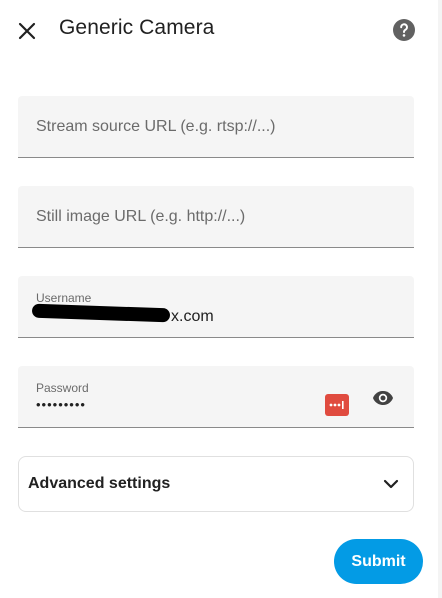 This screenshot has height=598, width=442. Describe the element at coordinates (391, 484) in the screenshot. I see `chevron-down-icon` at that location.